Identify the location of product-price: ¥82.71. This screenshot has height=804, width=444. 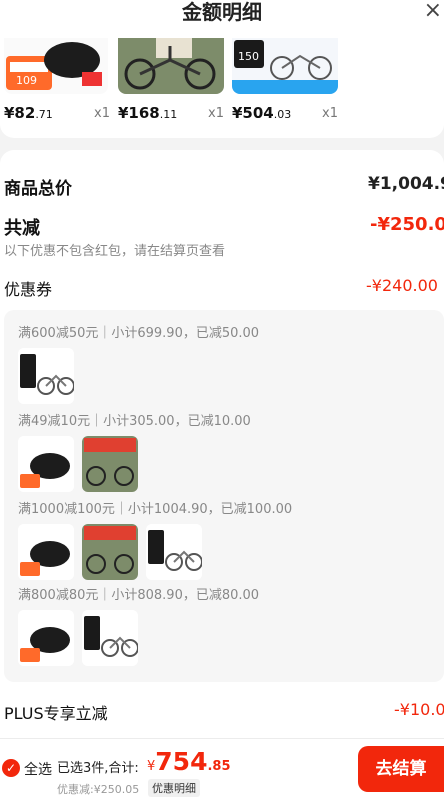
(28, 113).